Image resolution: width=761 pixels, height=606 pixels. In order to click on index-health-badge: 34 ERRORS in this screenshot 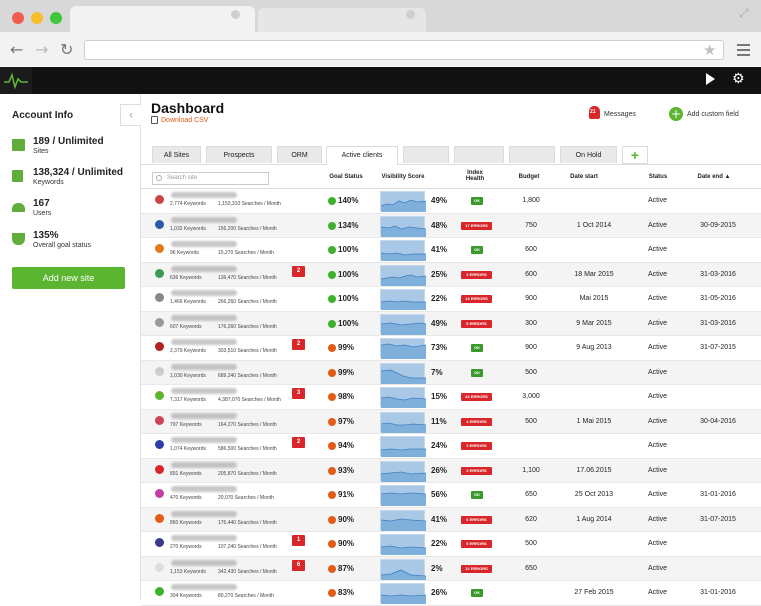, I will do `click(476, 397)`.